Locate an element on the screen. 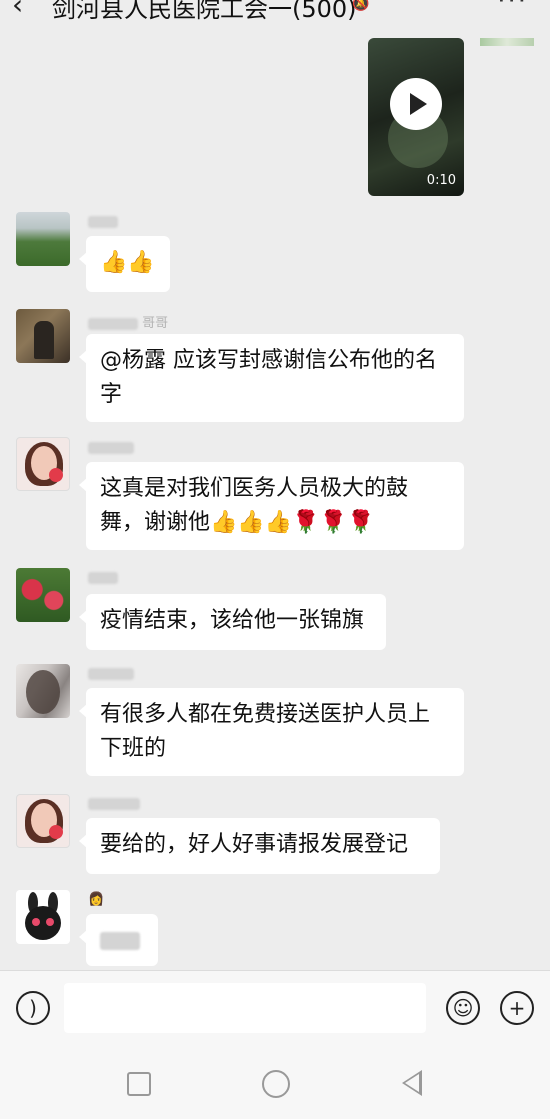 The height and width of the screenshot is (1119, 550). sender-name: 哥哥 is located at coordinates (128, 321).